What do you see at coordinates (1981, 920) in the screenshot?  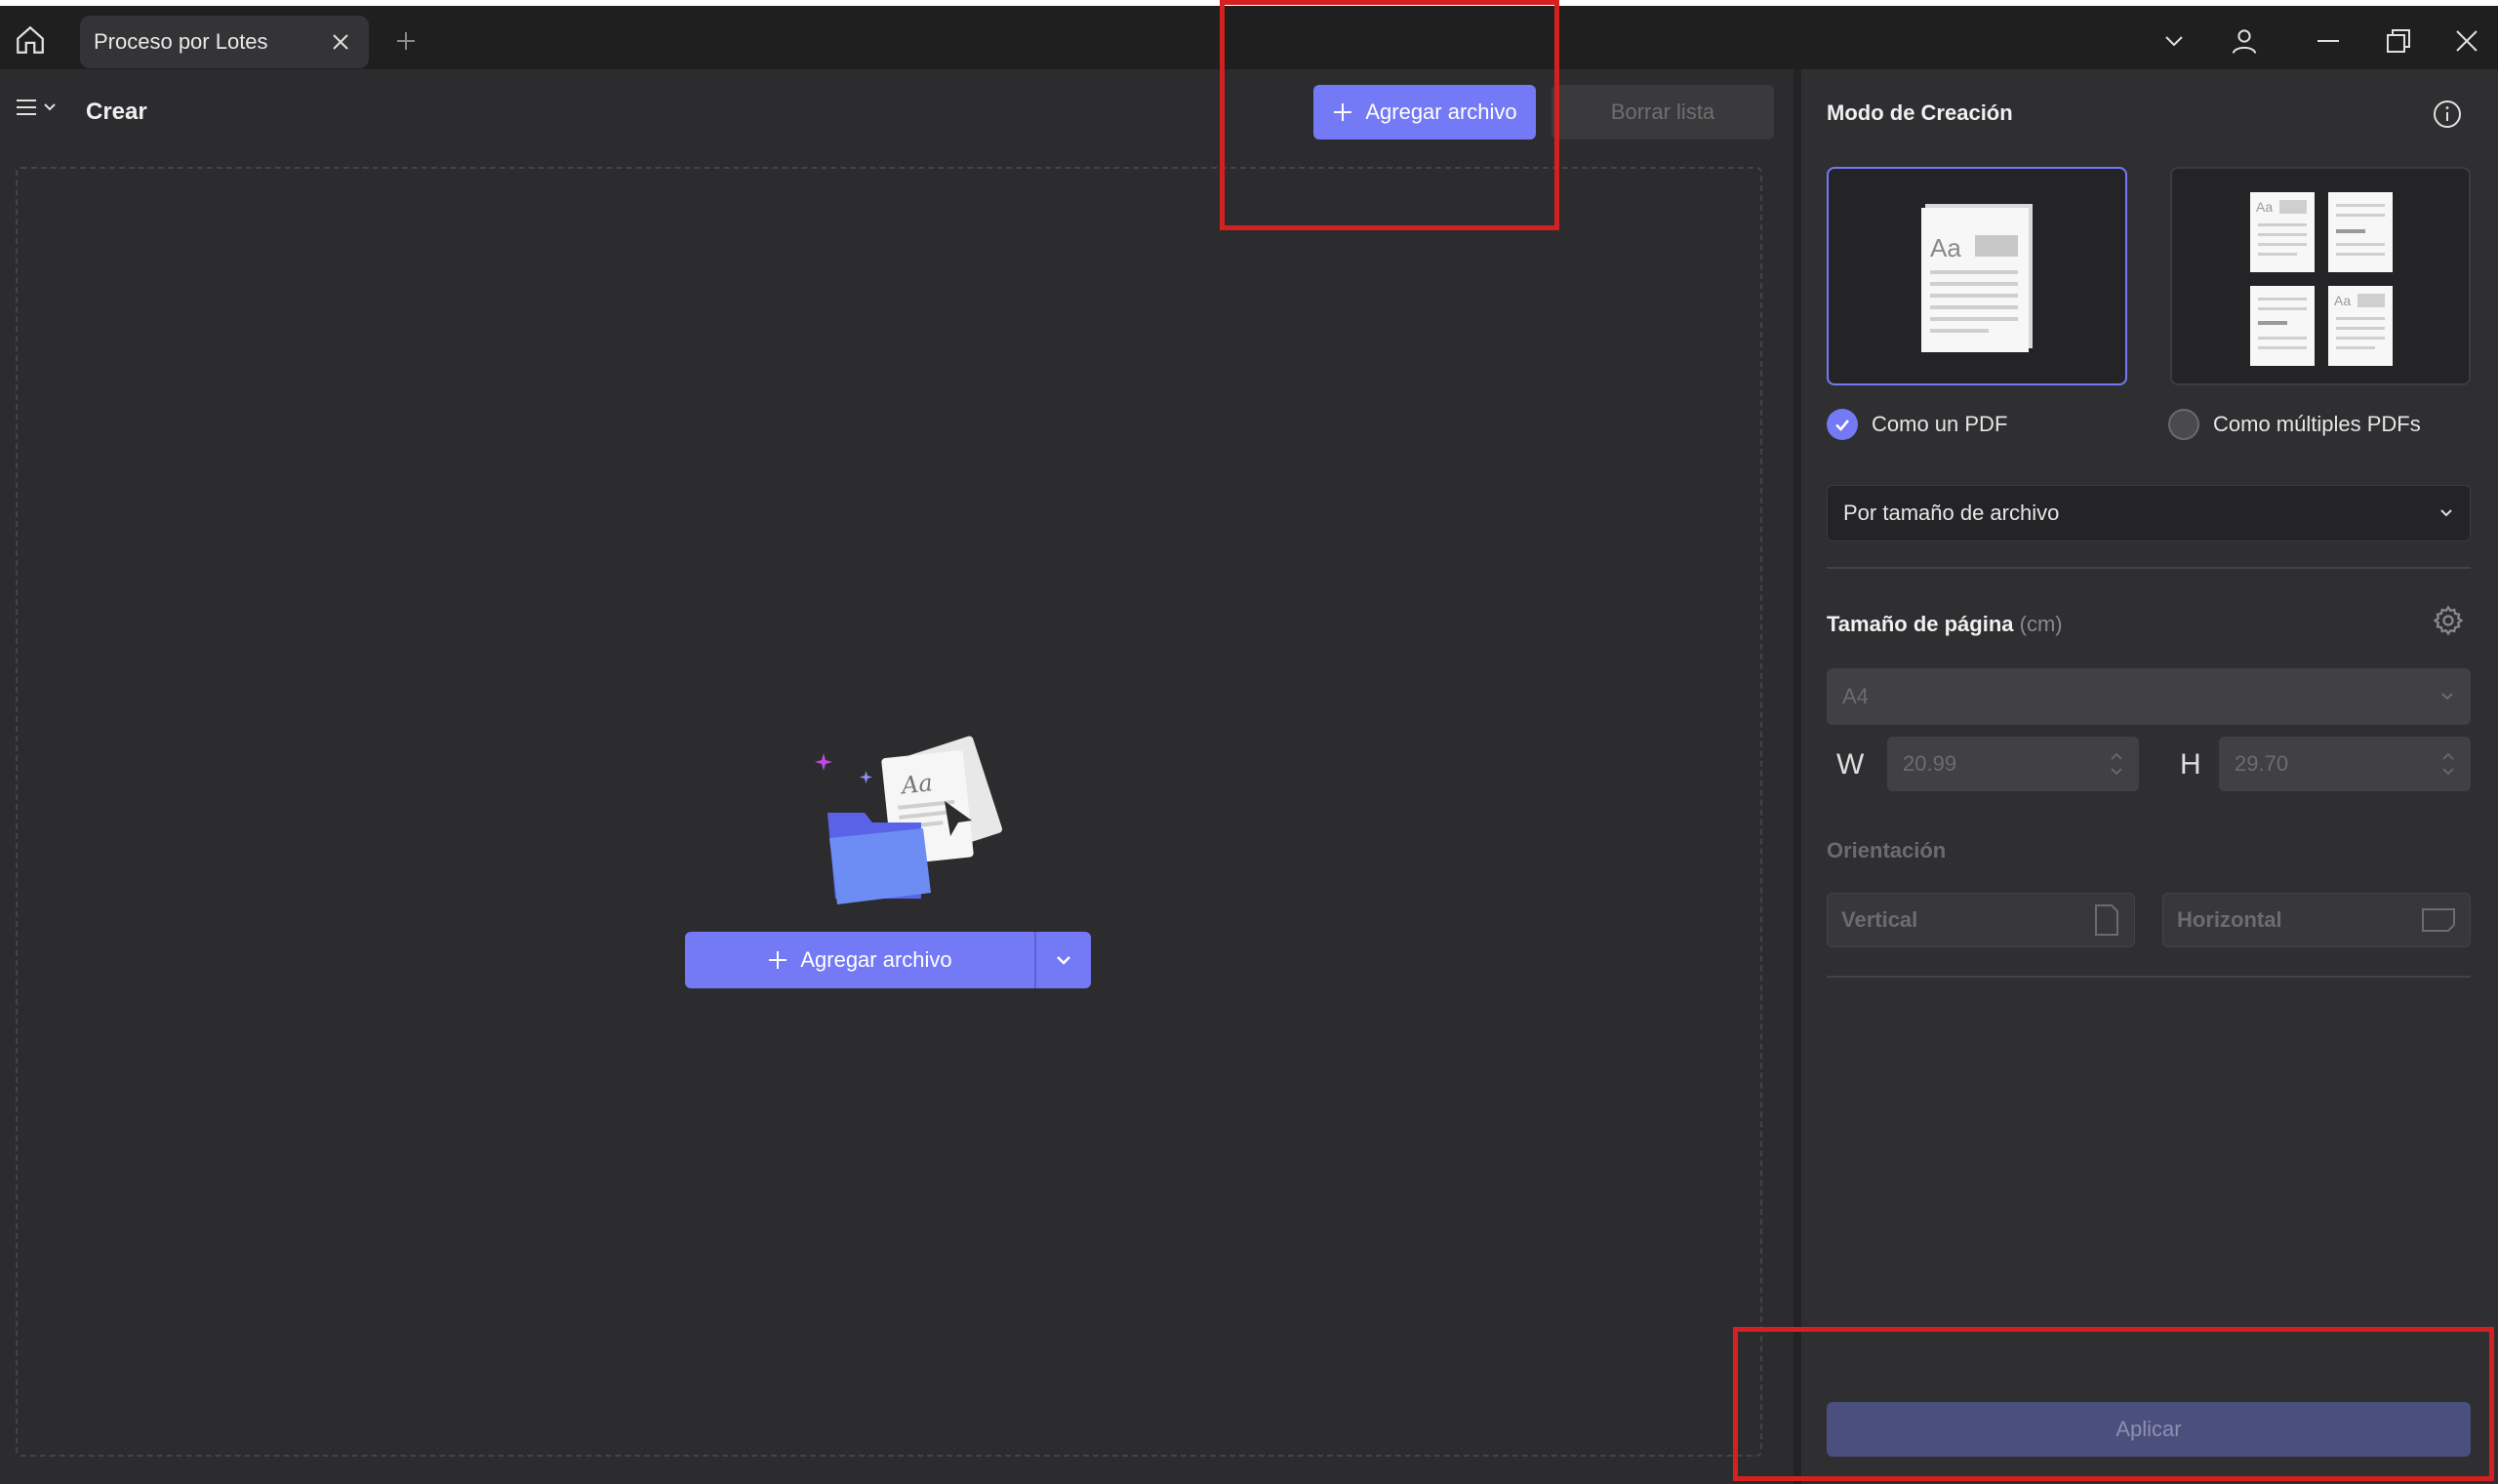 I see `orientation-vertical-button: Vertical` at bounding box center [1981, 920].